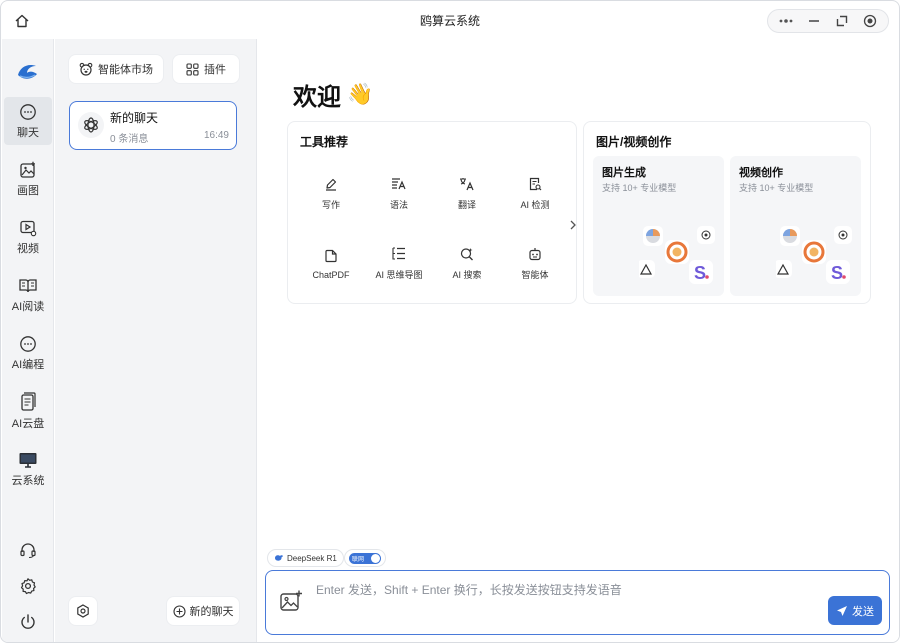 This screenshot has width=900, height=643. I want to click on welcome-heading: 欢迎 👋, so click(333, 94).